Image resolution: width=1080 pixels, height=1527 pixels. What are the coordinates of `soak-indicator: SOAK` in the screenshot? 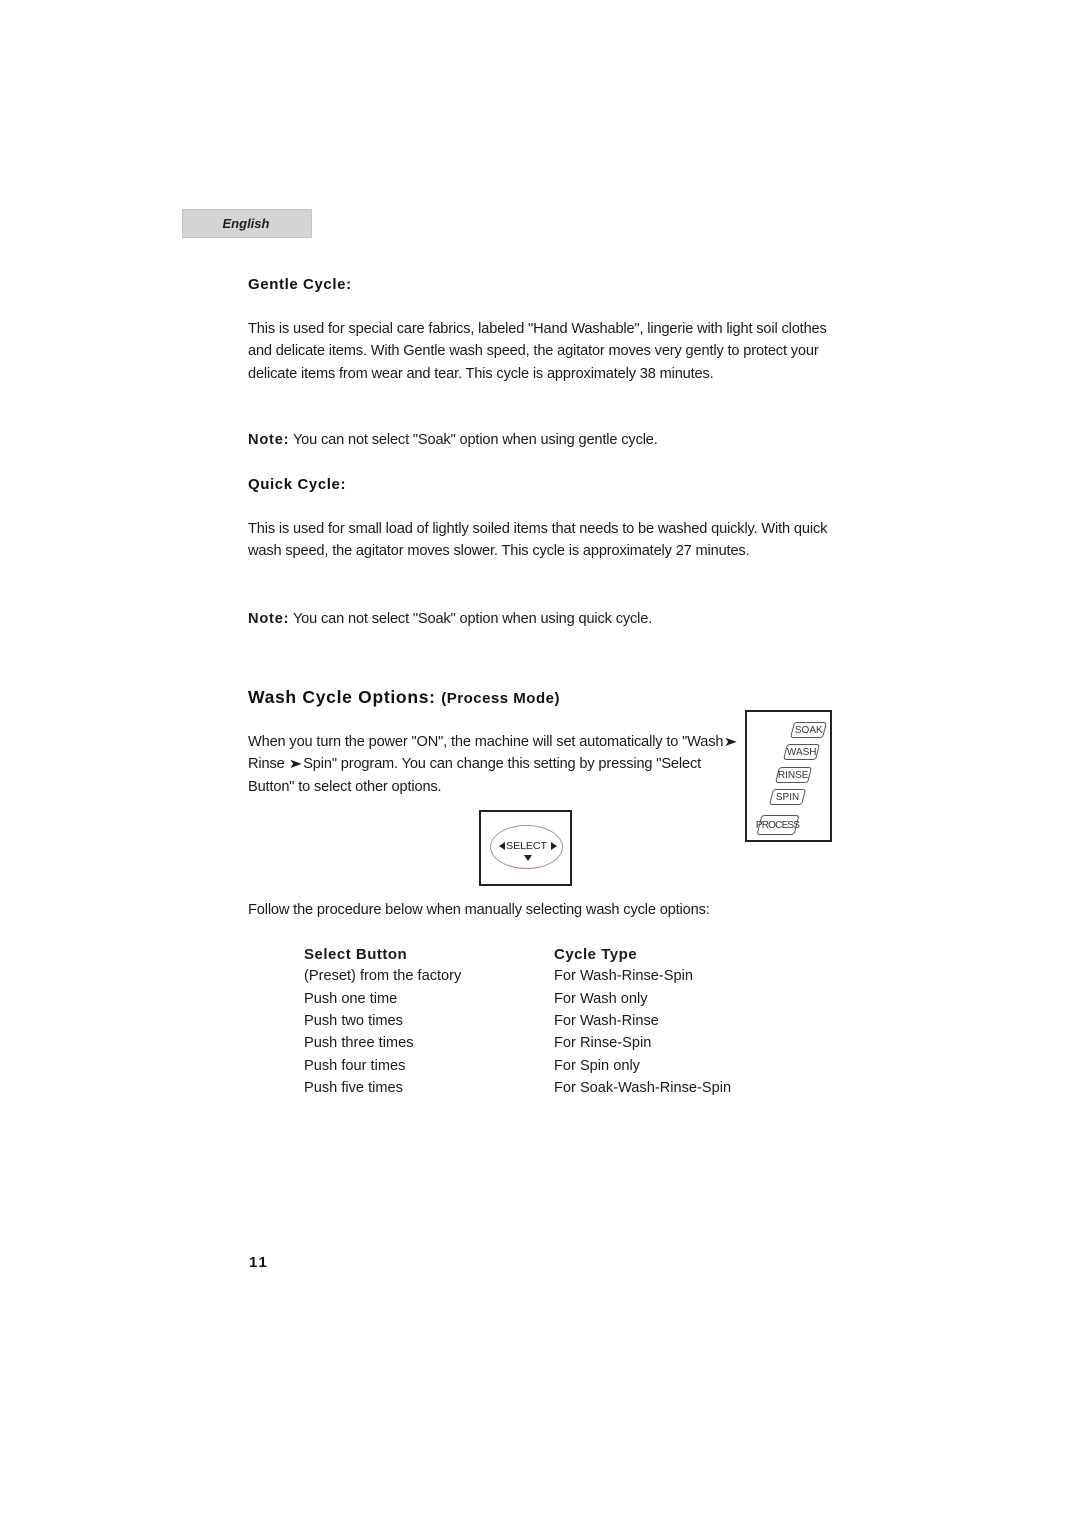 It's located at (808, 730).